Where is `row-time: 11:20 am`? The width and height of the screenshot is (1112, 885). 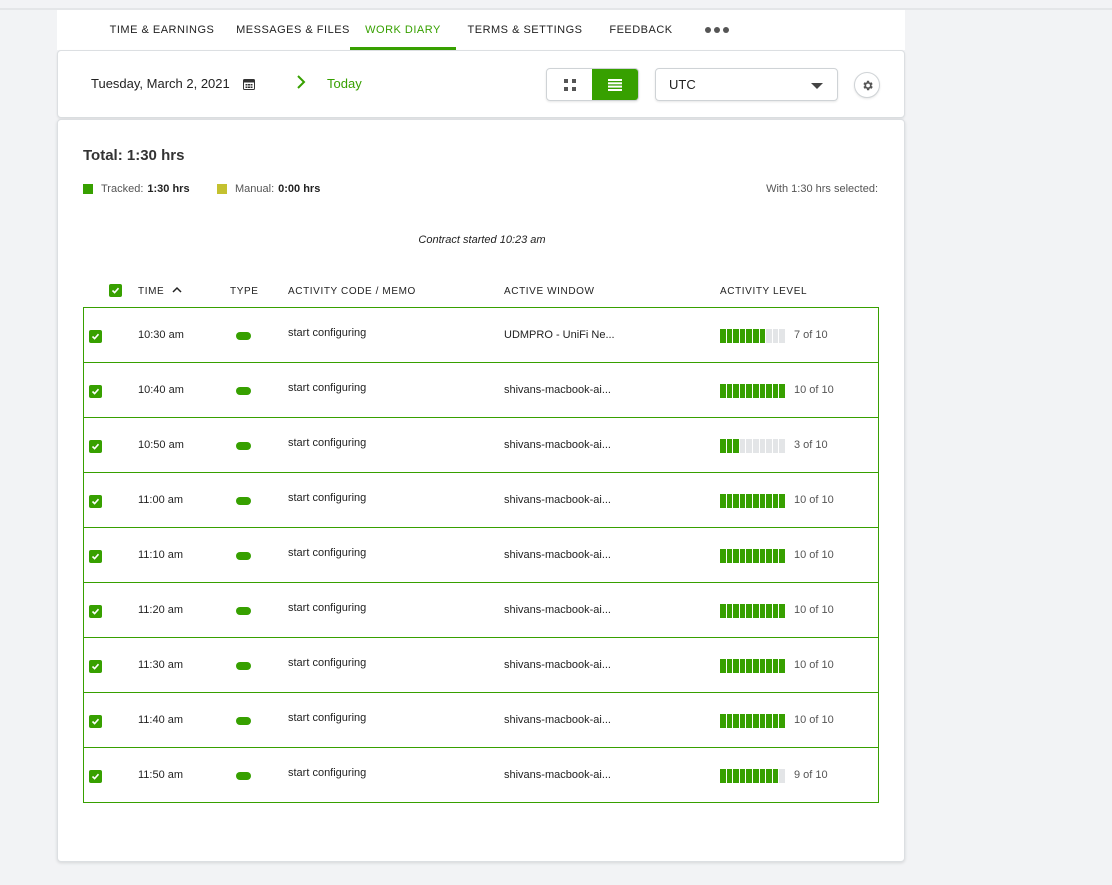
row-time: 11:20 am is located at coordinates (161, 610).